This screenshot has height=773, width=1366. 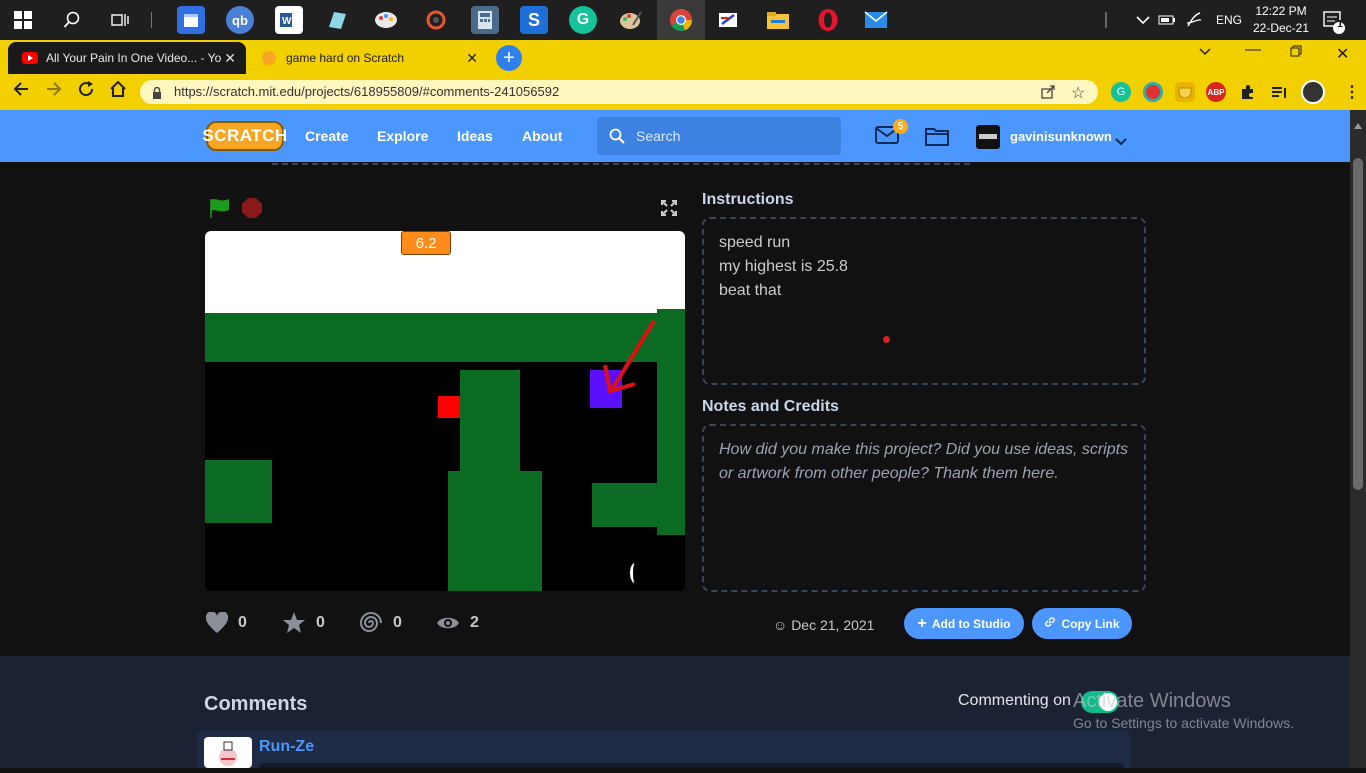 What do you see at coordinates (252, 210) in the screenshot?
I see `stop-sign-icon` at bounding box center [252, 210].